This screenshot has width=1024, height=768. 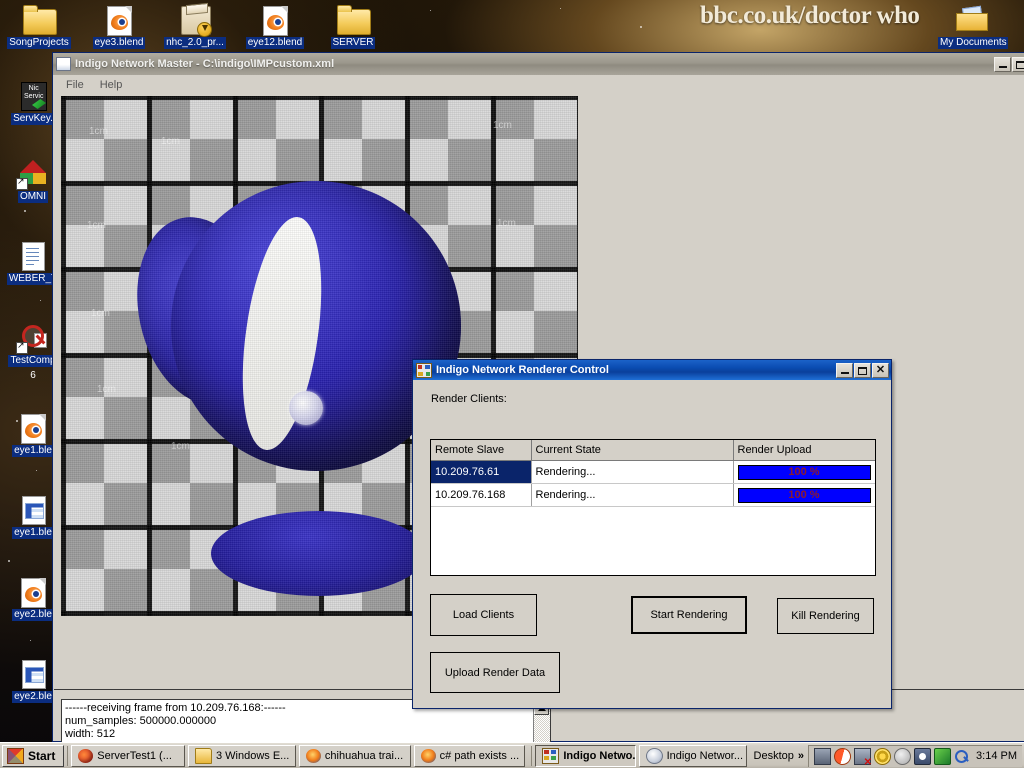 What do you see at coordinates (773, 755) in the screenshot?
I see `desktop-toolbar-label: Desktop` at bounding box center [773, 755].